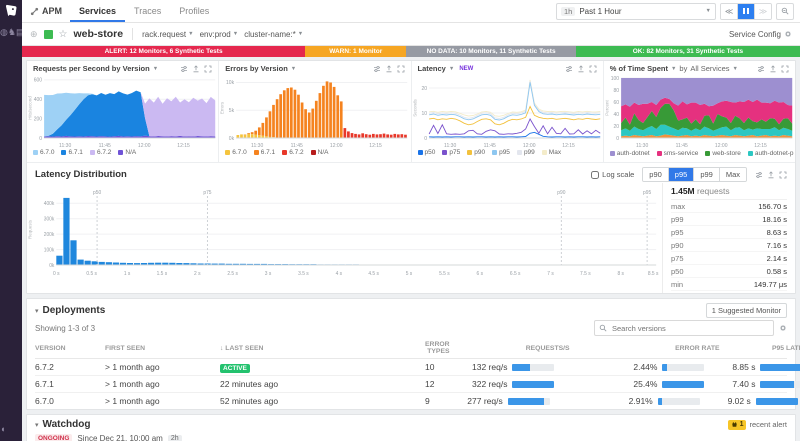 Image resolution: width=800 pixels, height=441 pixels. Describe the element at coordinates (644, 348) in the screenshot. I see `column-header: ERROR RATE` at that location.